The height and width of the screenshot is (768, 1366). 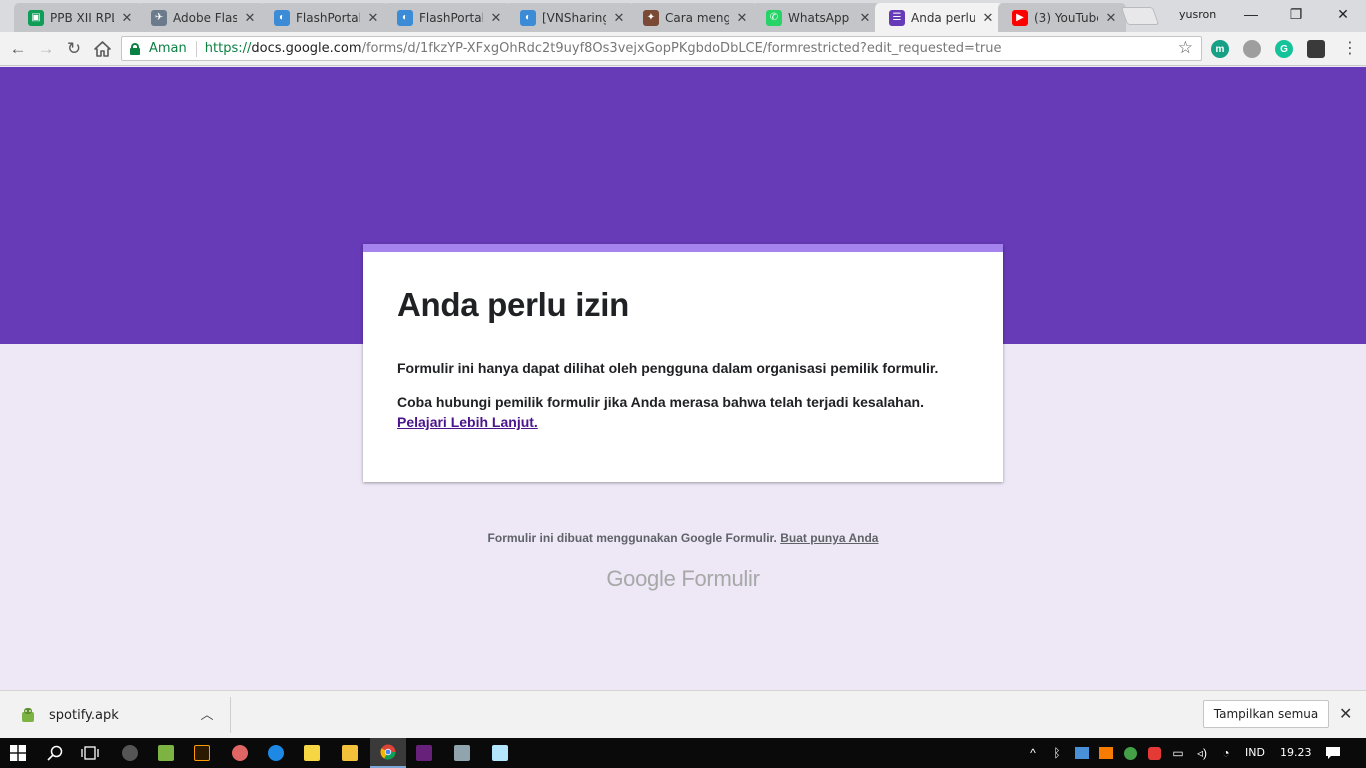 I want to click on action-center-icon, so click(x=1333, y=753).